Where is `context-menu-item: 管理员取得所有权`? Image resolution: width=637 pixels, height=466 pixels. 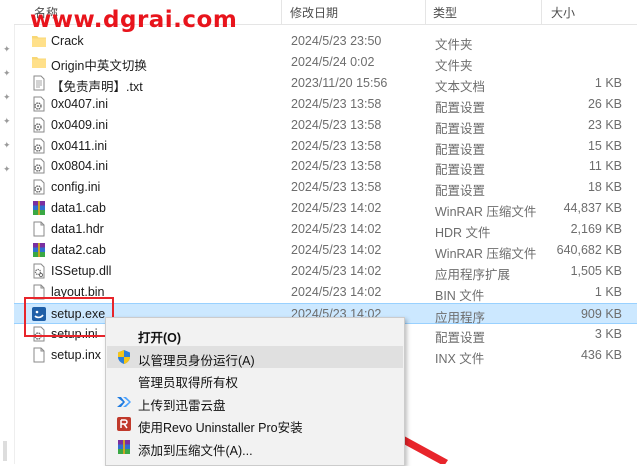 context-menu-item: 管理员取得所有权 is located at coordinates (255, 379).